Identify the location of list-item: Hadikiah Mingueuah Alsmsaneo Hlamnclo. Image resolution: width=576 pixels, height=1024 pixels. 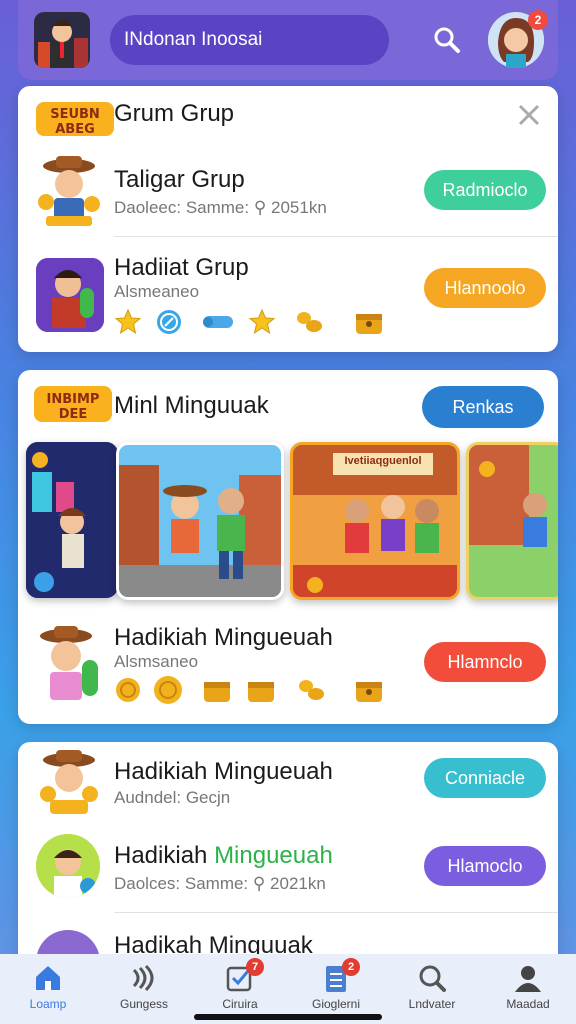
(288, 665).